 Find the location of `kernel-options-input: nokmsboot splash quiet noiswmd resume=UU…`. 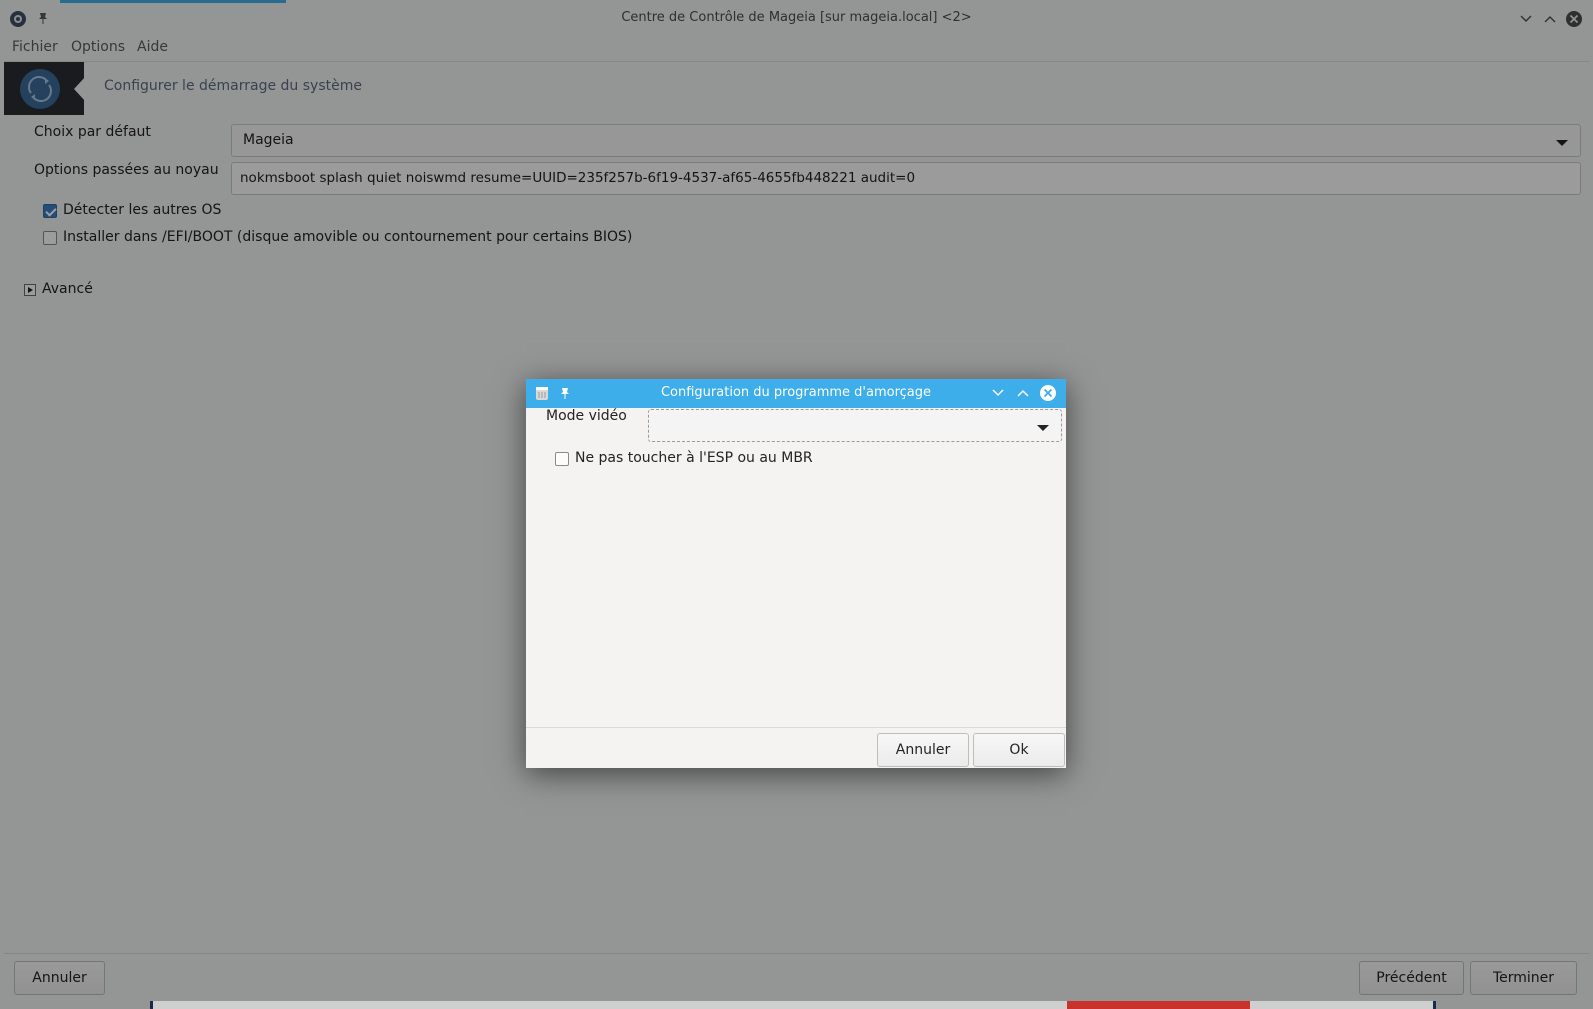

kernel-options-input: nokmsboot splash quiet noiswmd resume=UU… is located at coordinates (906, 178).